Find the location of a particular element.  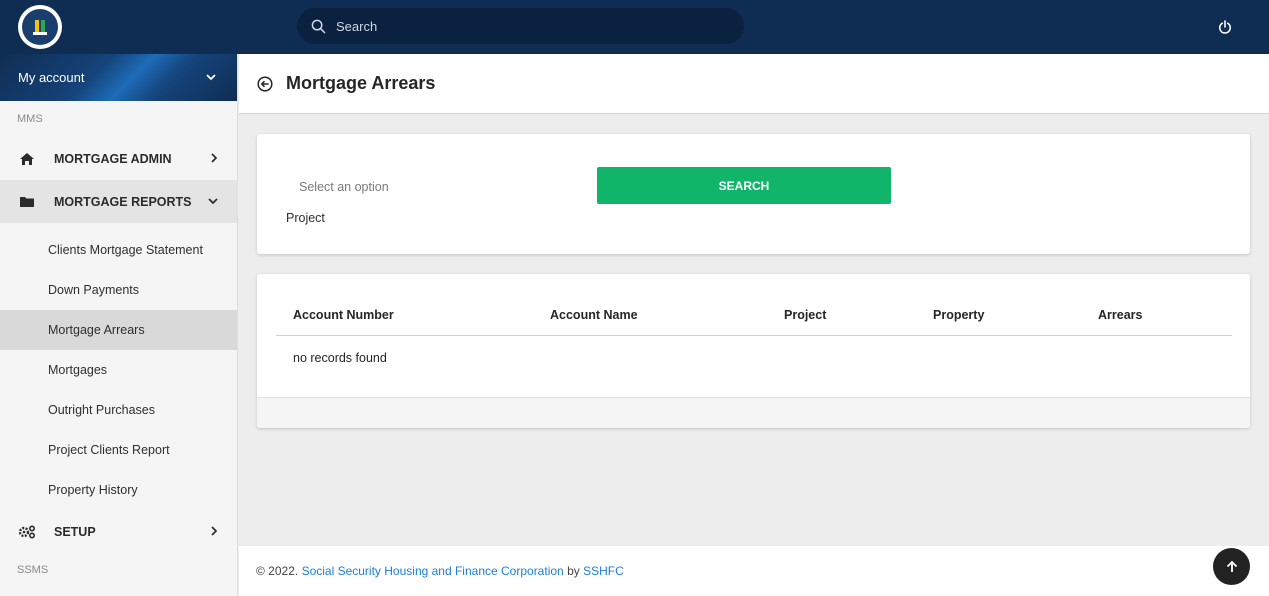

sidebar-item-project-clients-report: Project Clients Report is located at coordinates (118, 450).